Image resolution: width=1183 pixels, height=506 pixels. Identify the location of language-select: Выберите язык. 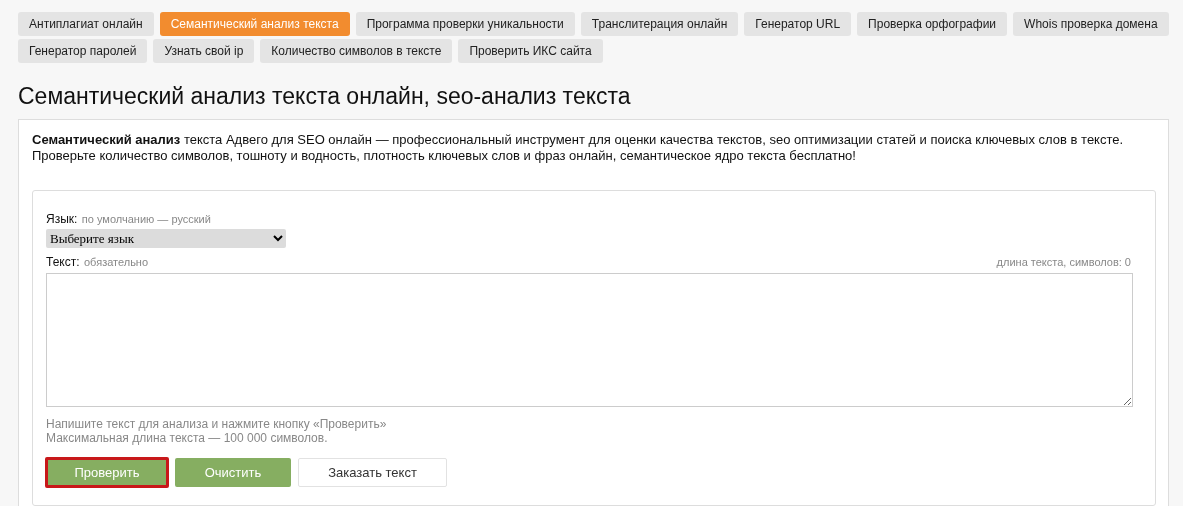
(166, 238).